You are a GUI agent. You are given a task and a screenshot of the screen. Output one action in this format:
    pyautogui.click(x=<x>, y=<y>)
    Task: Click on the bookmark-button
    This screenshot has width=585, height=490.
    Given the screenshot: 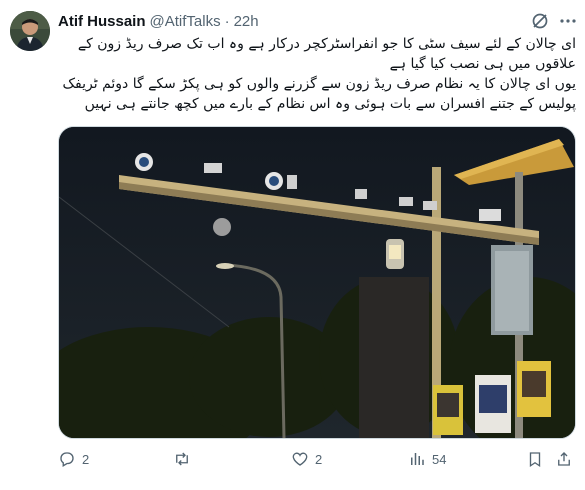 What is the action you would take?
    pyautogui.click(x=535, y=459)
    